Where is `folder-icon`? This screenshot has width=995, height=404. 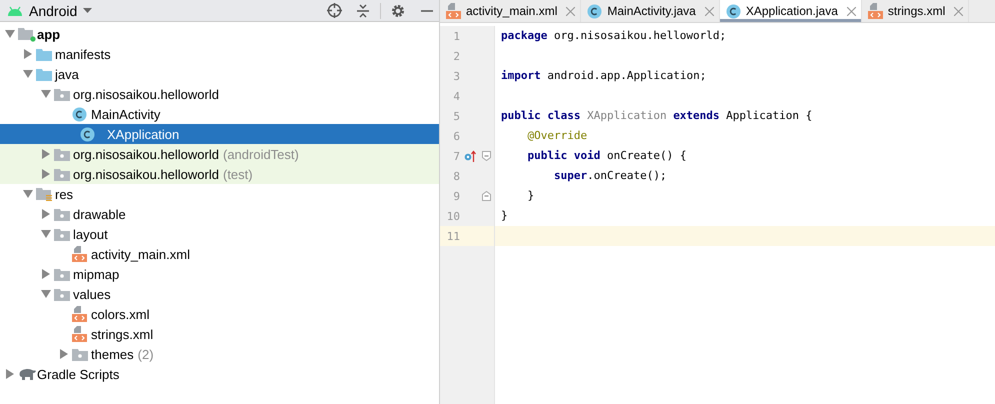 folder-icon is located at coordinates (44, 74).